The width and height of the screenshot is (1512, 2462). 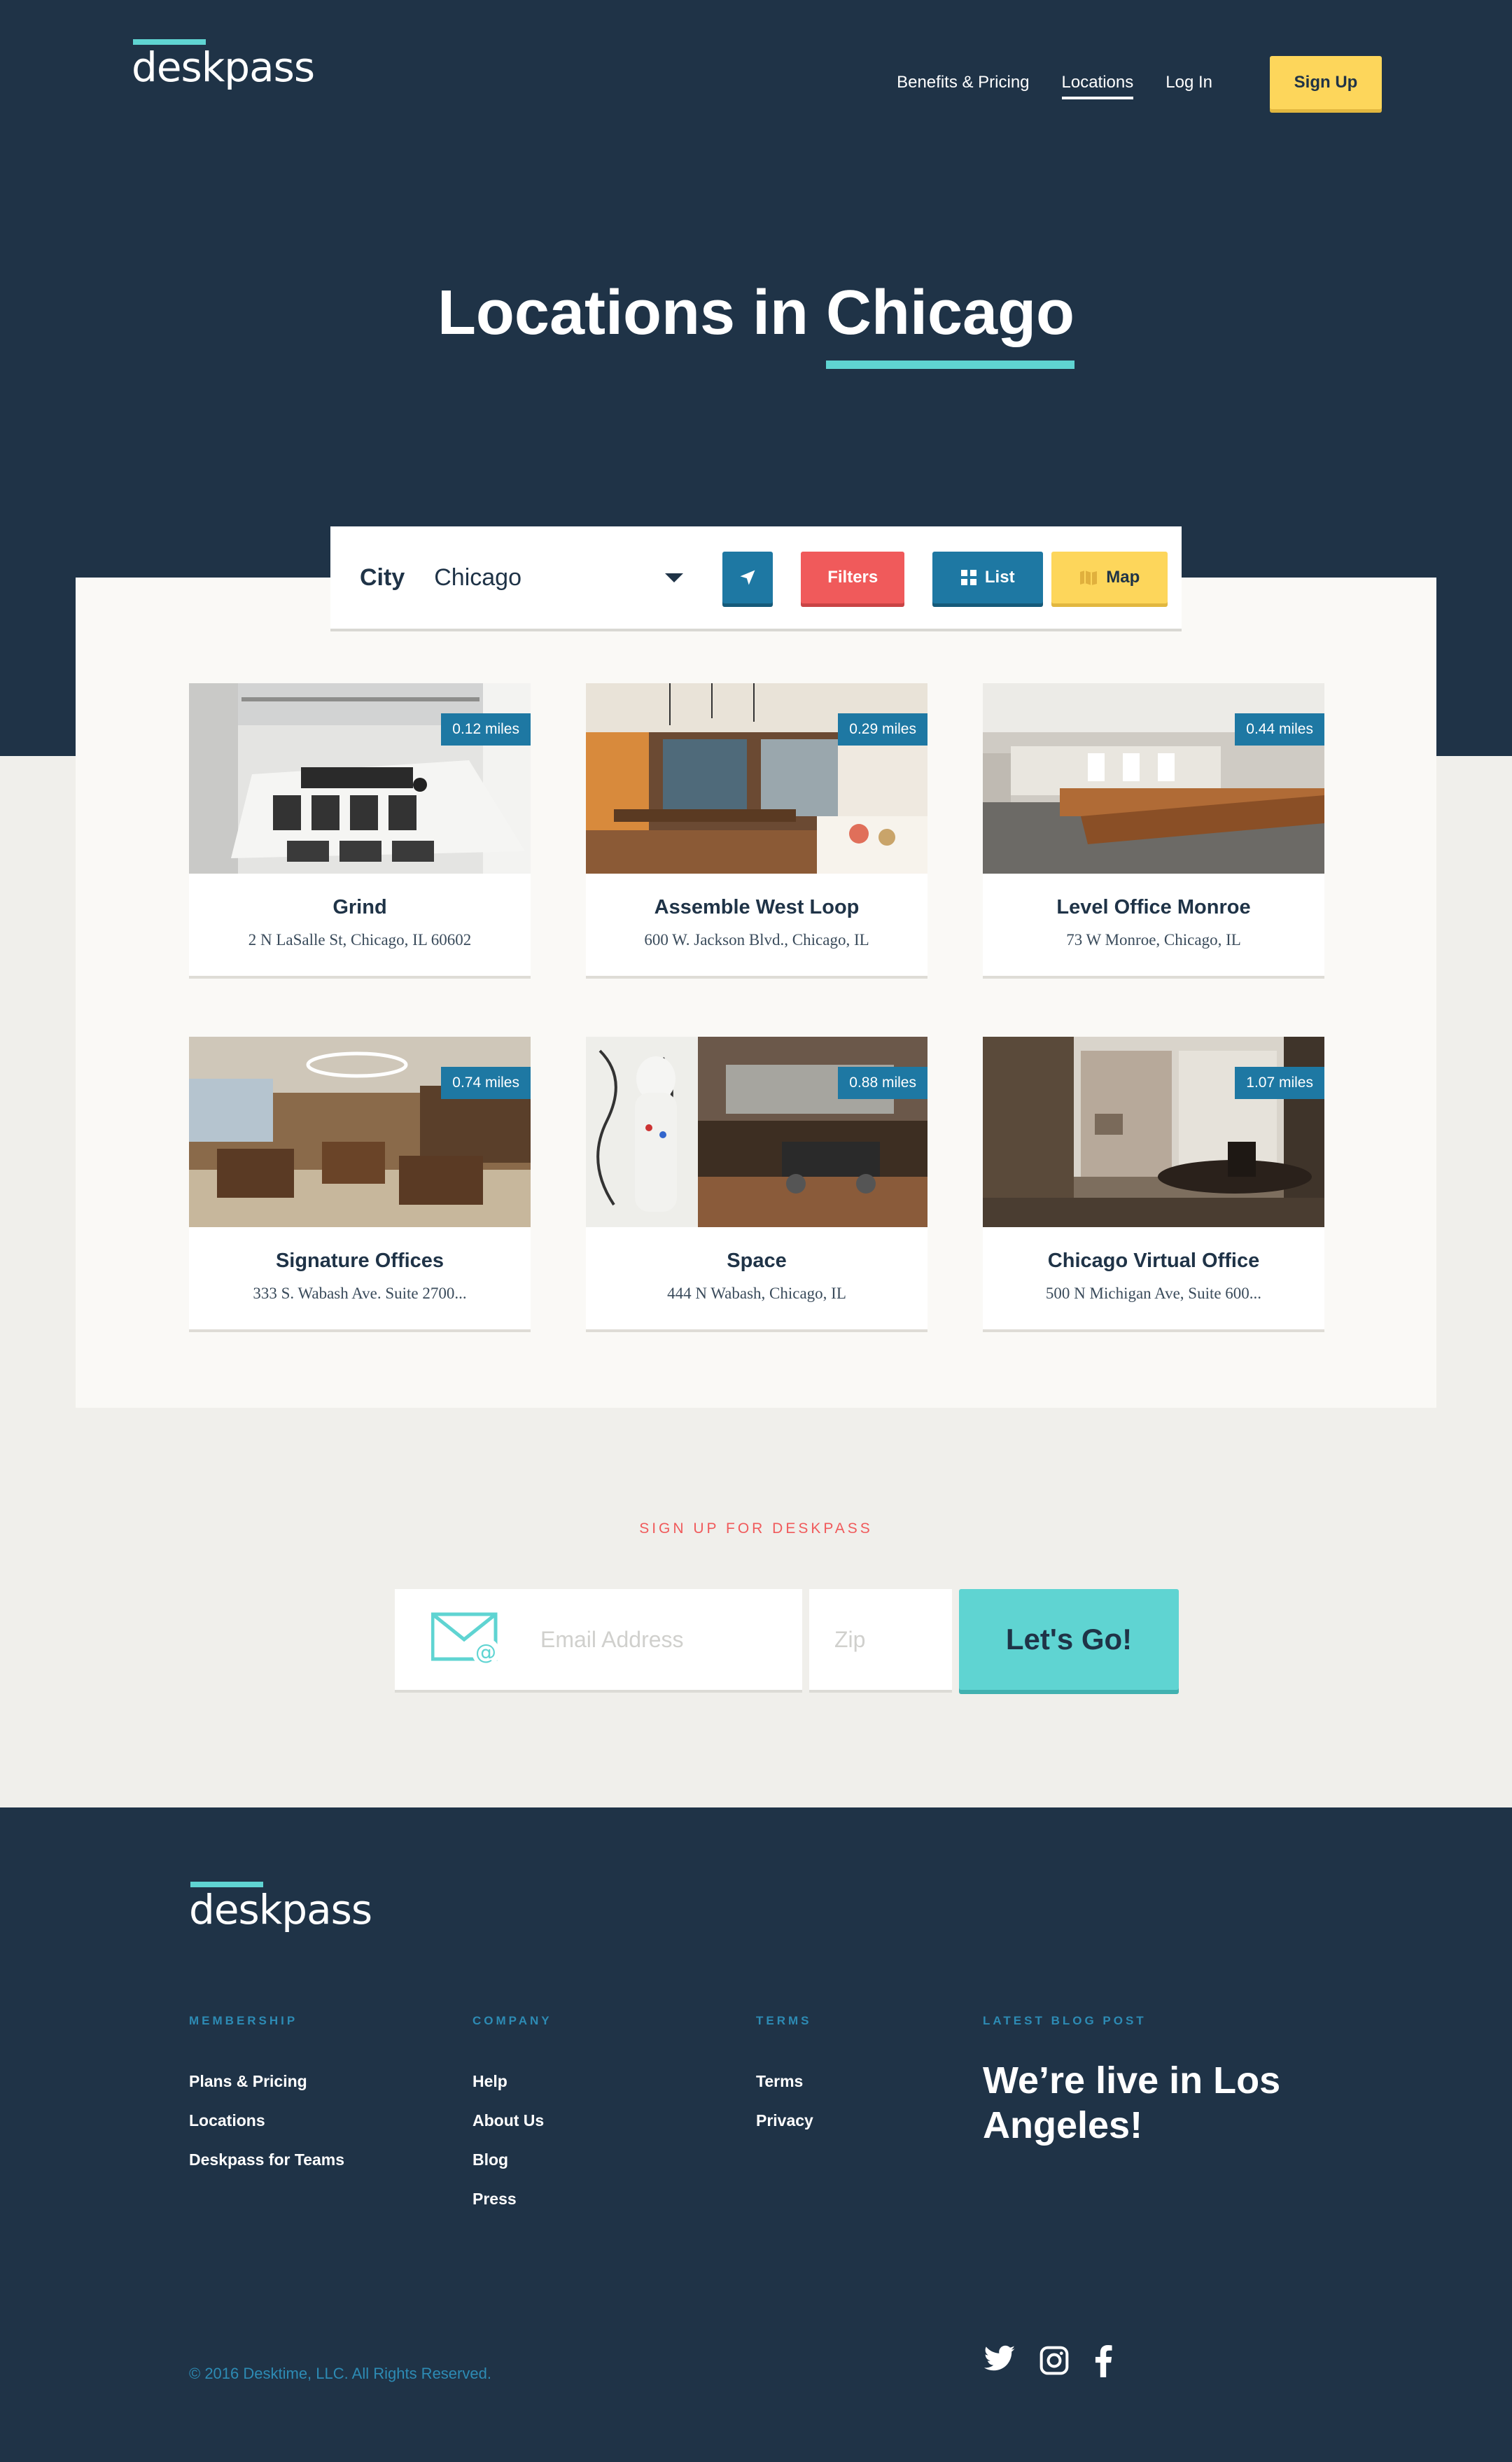 What do you see at coordinates (756, 1528) in the screenshot?
I see `signup-heading: SIGN UP FOR DESKPASS` at bounding box center [756, 1528].